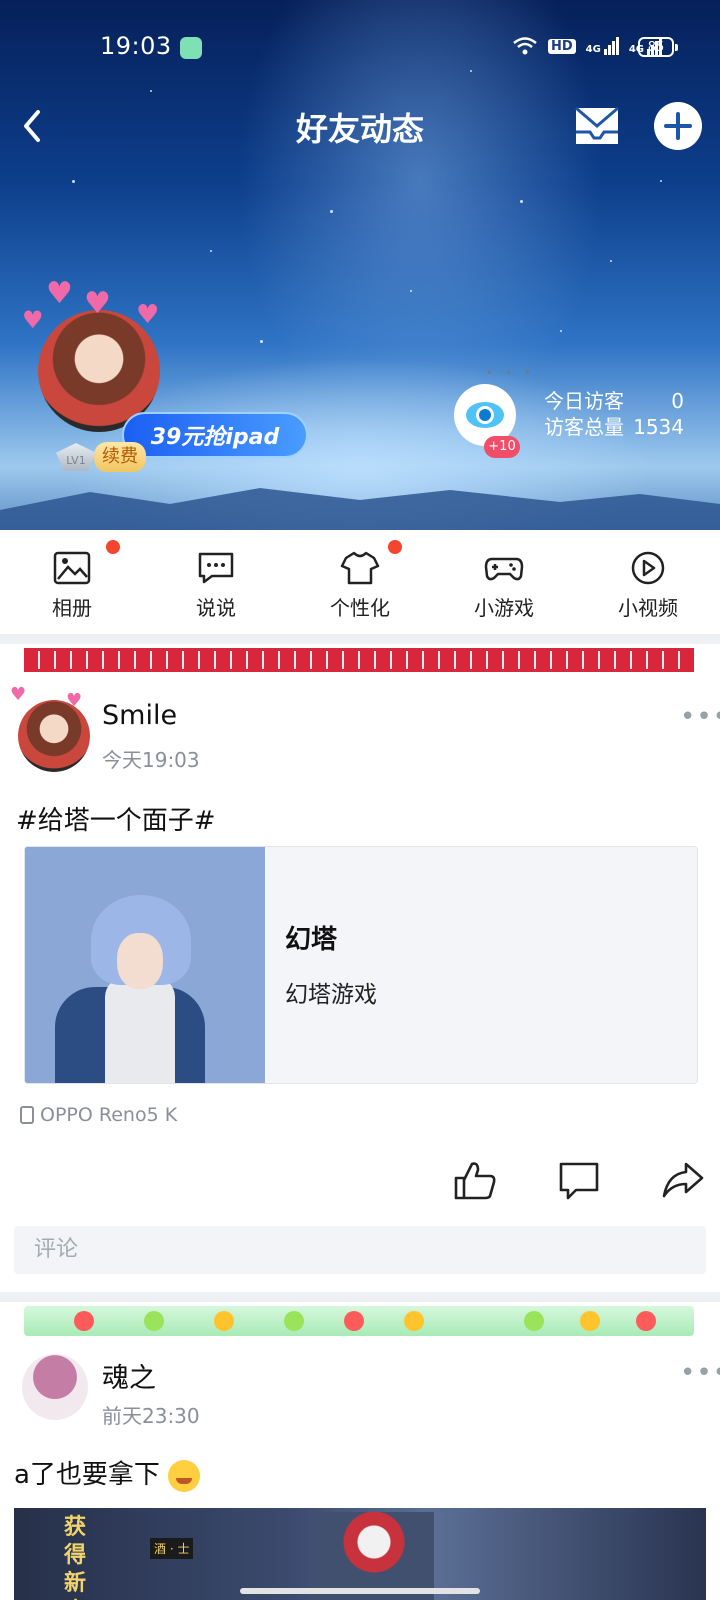 The width and height of the screenshot is (720, 1600). I want to click on notification-app-icon, so click(191, 48).